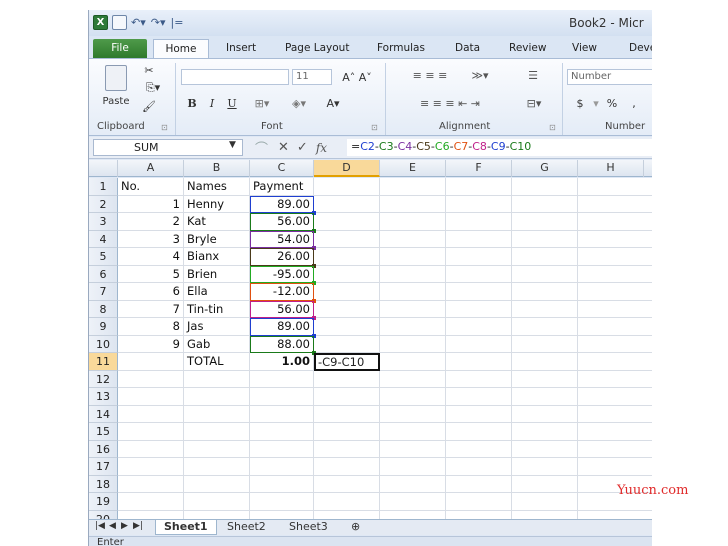 This screenshot has width=728, height=546. I want to click on sheet-tab-sheet1: Sheet1, so click(186, 527).